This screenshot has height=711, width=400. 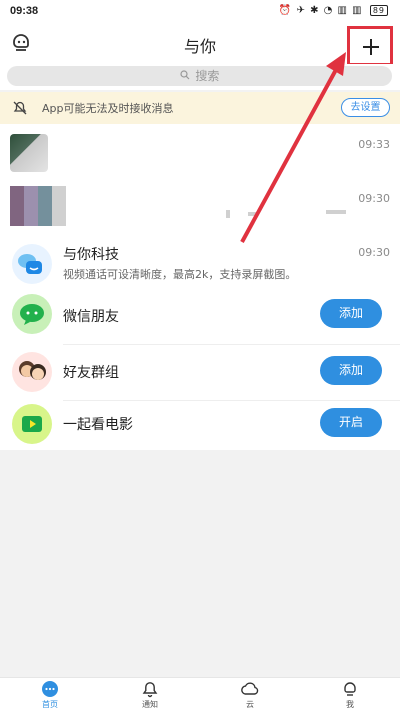 I want to click on list-item-watch-movie: 一起看电影 开启, so click(x=200, y=426).